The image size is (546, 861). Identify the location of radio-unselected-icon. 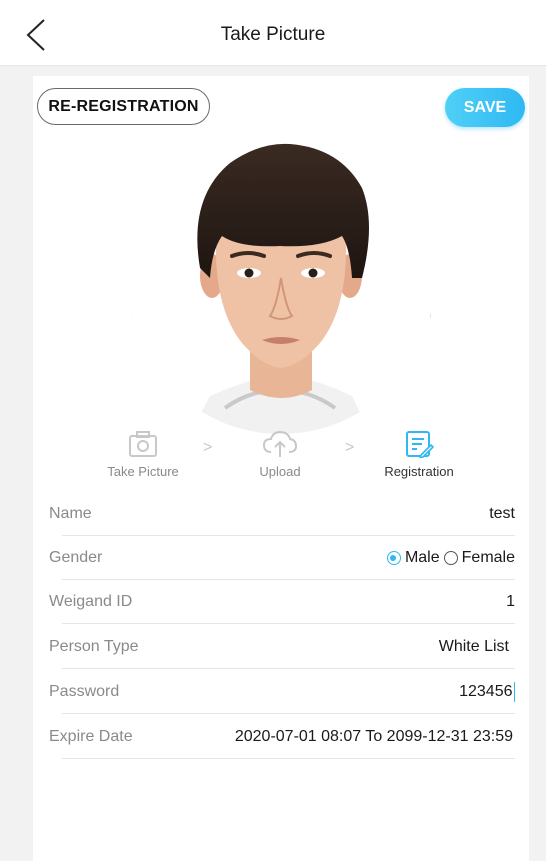
(450, 558).